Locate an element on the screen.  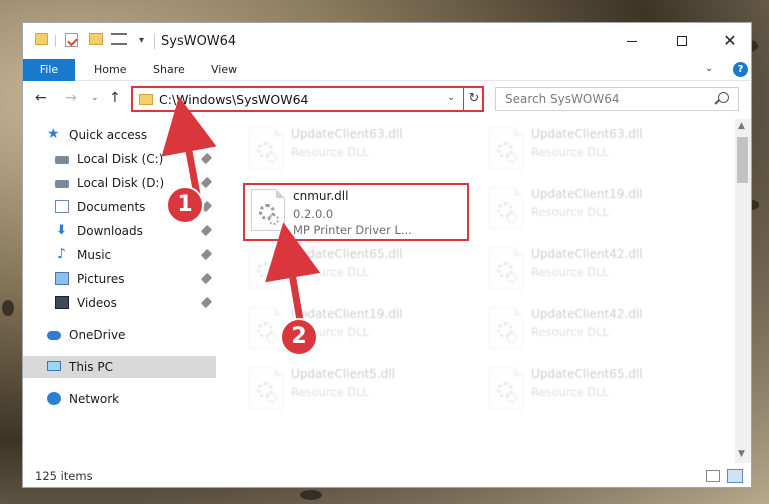
tab-view: View is located at coordinates (224, 70).